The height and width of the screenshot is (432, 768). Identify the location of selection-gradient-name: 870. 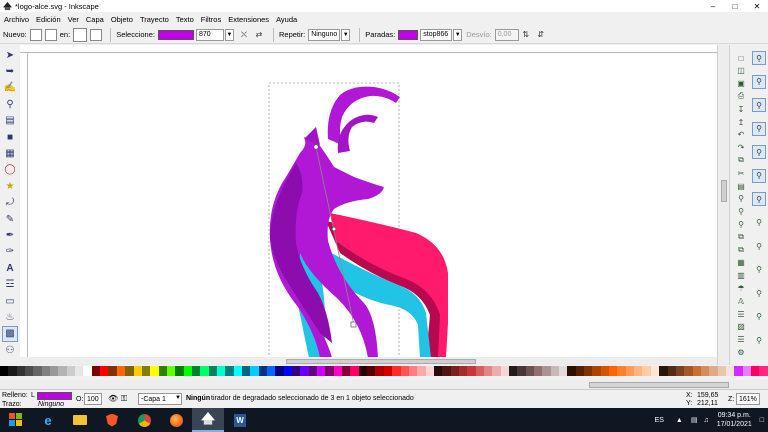
(209, 34).